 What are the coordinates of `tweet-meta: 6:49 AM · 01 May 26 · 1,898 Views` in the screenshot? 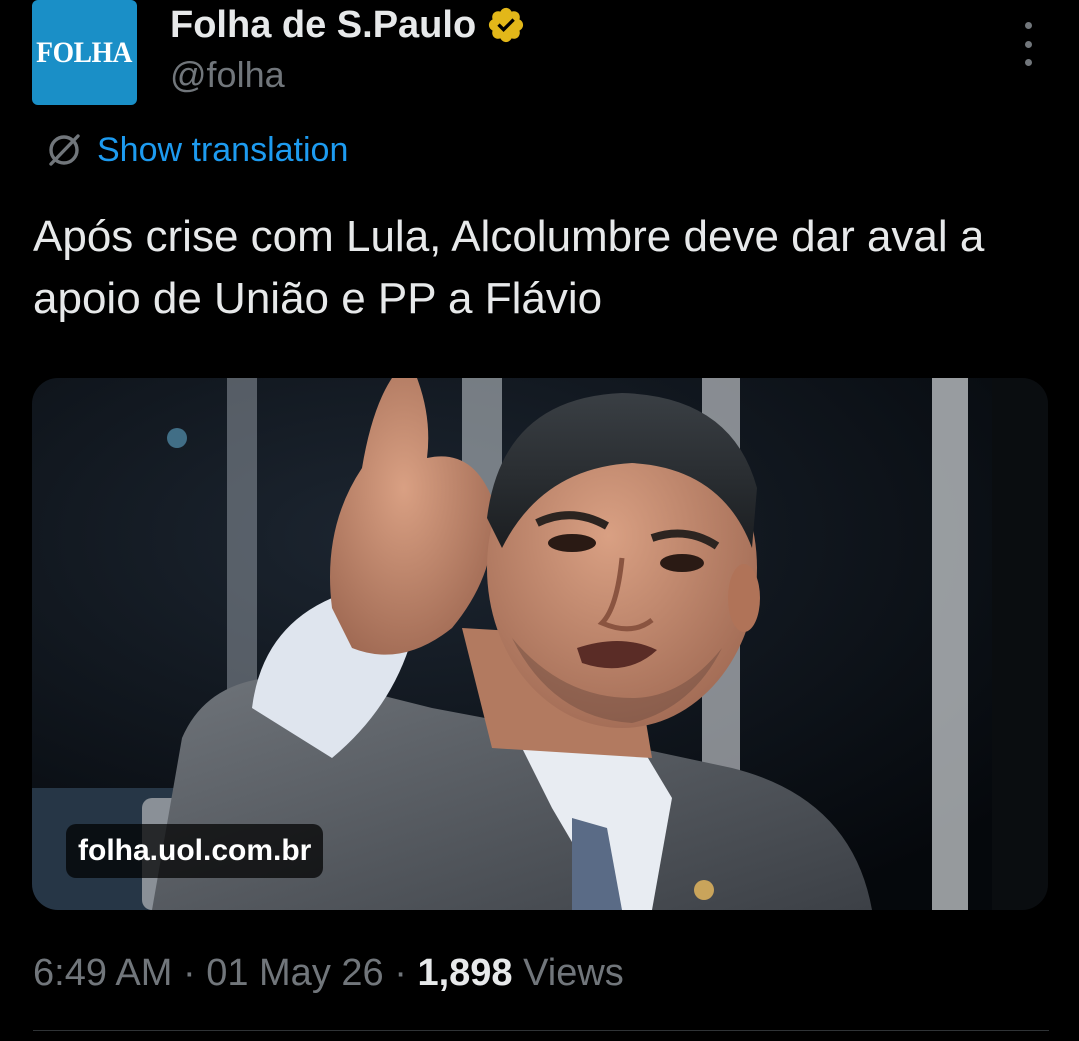 It's located at (328, 973).